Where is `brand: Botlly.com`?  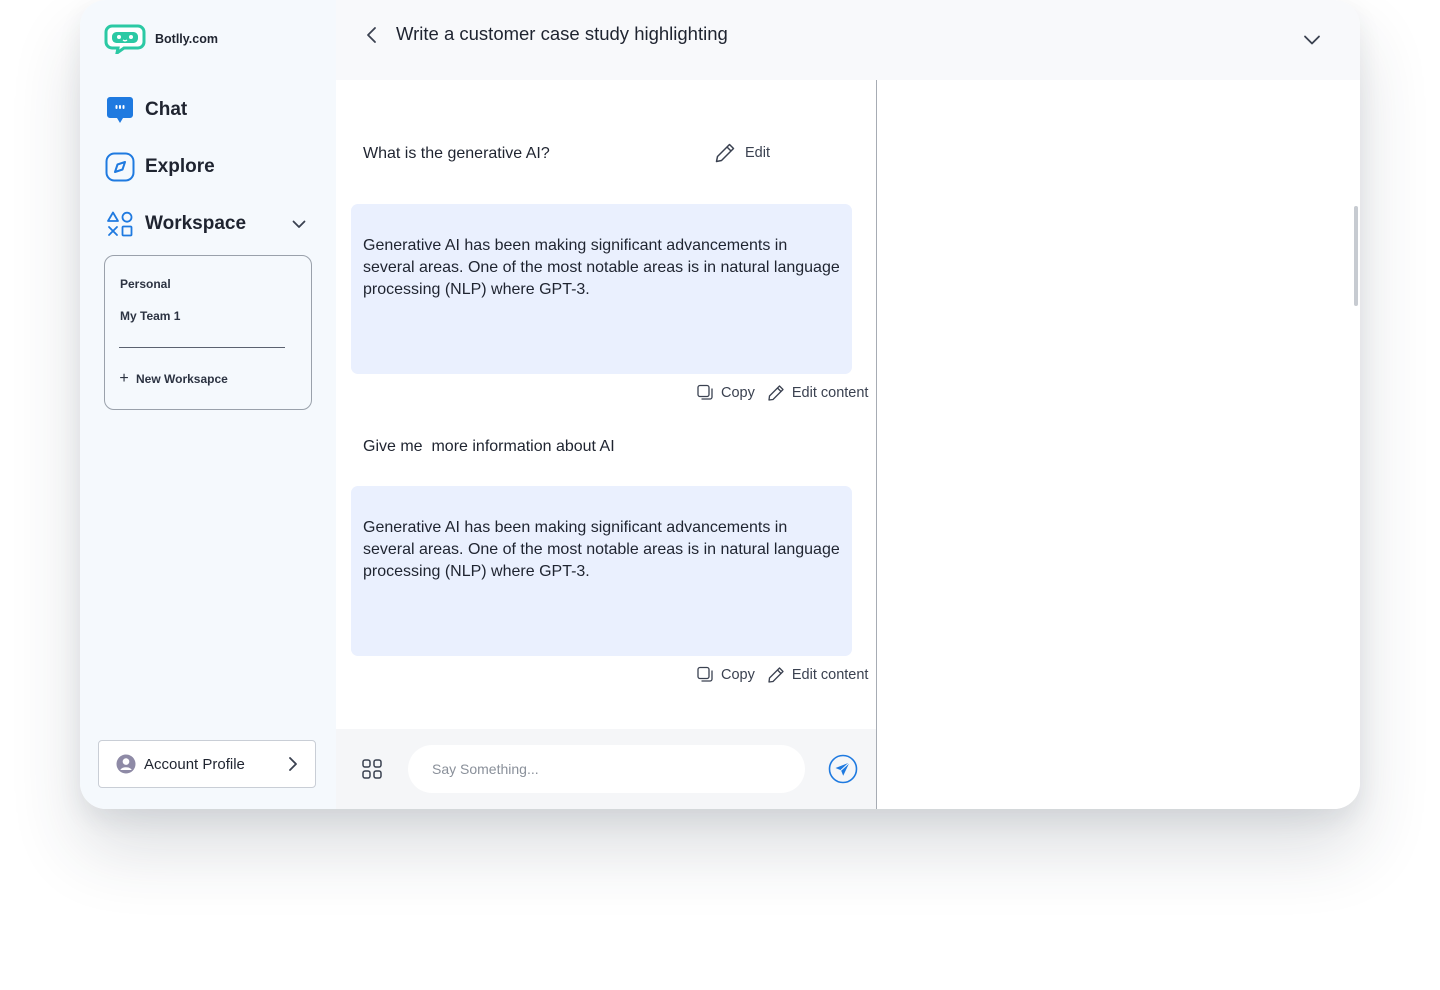 brand: Botlly.com is located at coordinates (161, 39).